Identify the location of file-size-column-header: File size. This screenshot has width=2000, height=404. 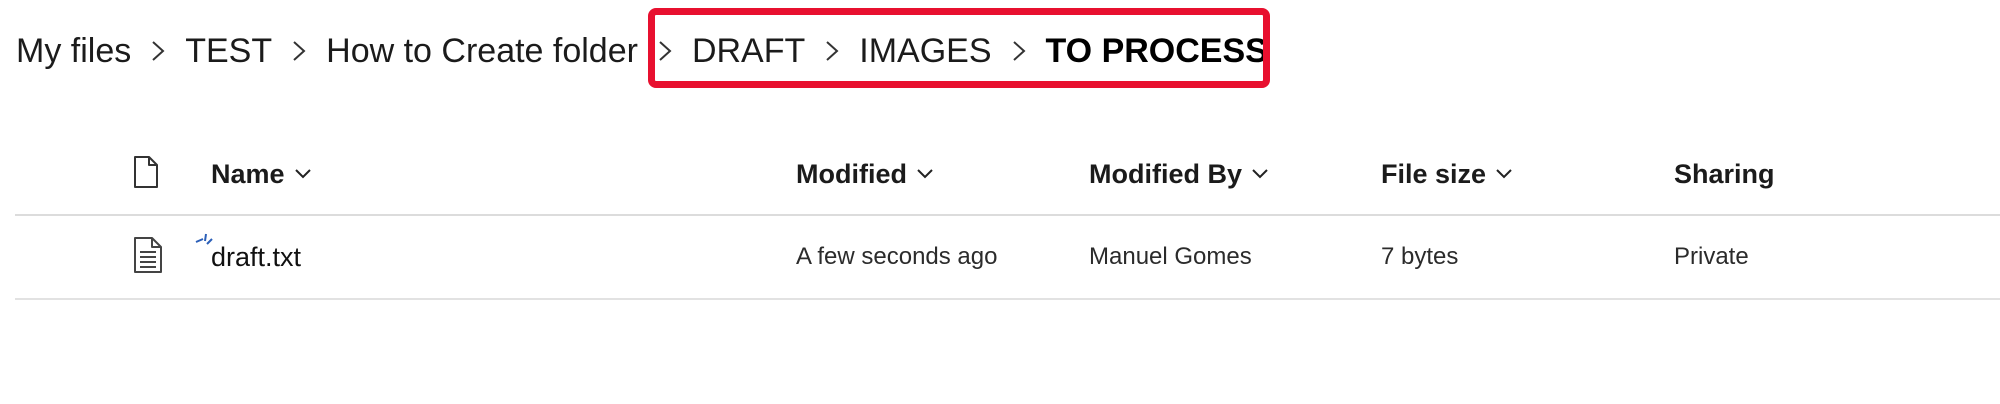
(1446, 174).